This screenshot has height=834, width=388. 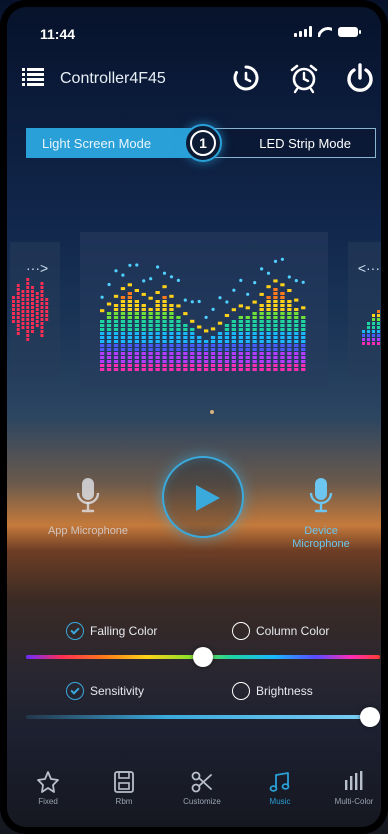 I want to click on power-icon, so click(x=360, y=78).